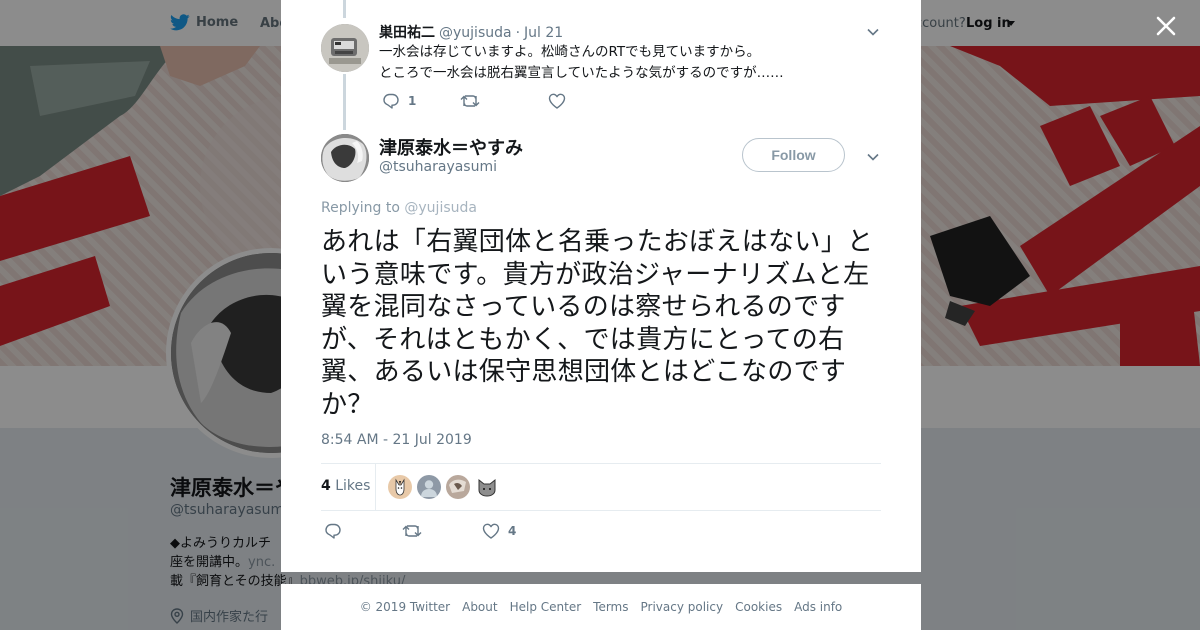  What do you see at coordinates (479, 607) in the screenshot?
I see `footer-link-about: About` at bounding box center [479, 607].